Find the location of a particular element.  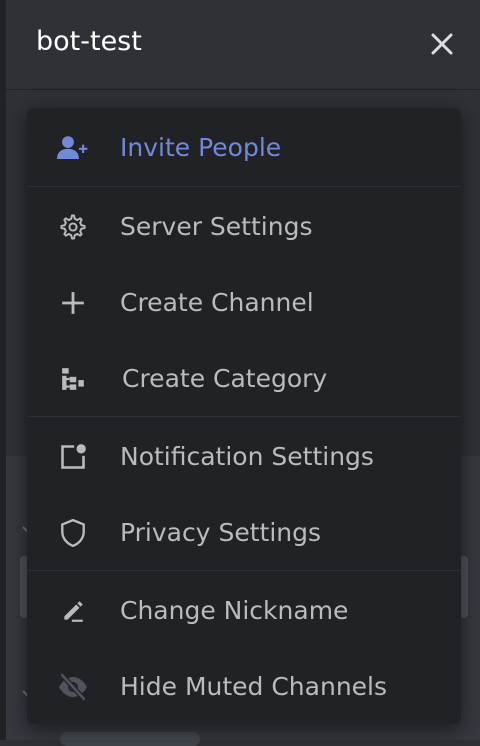

close-icon is located at coordinates (442, 44).